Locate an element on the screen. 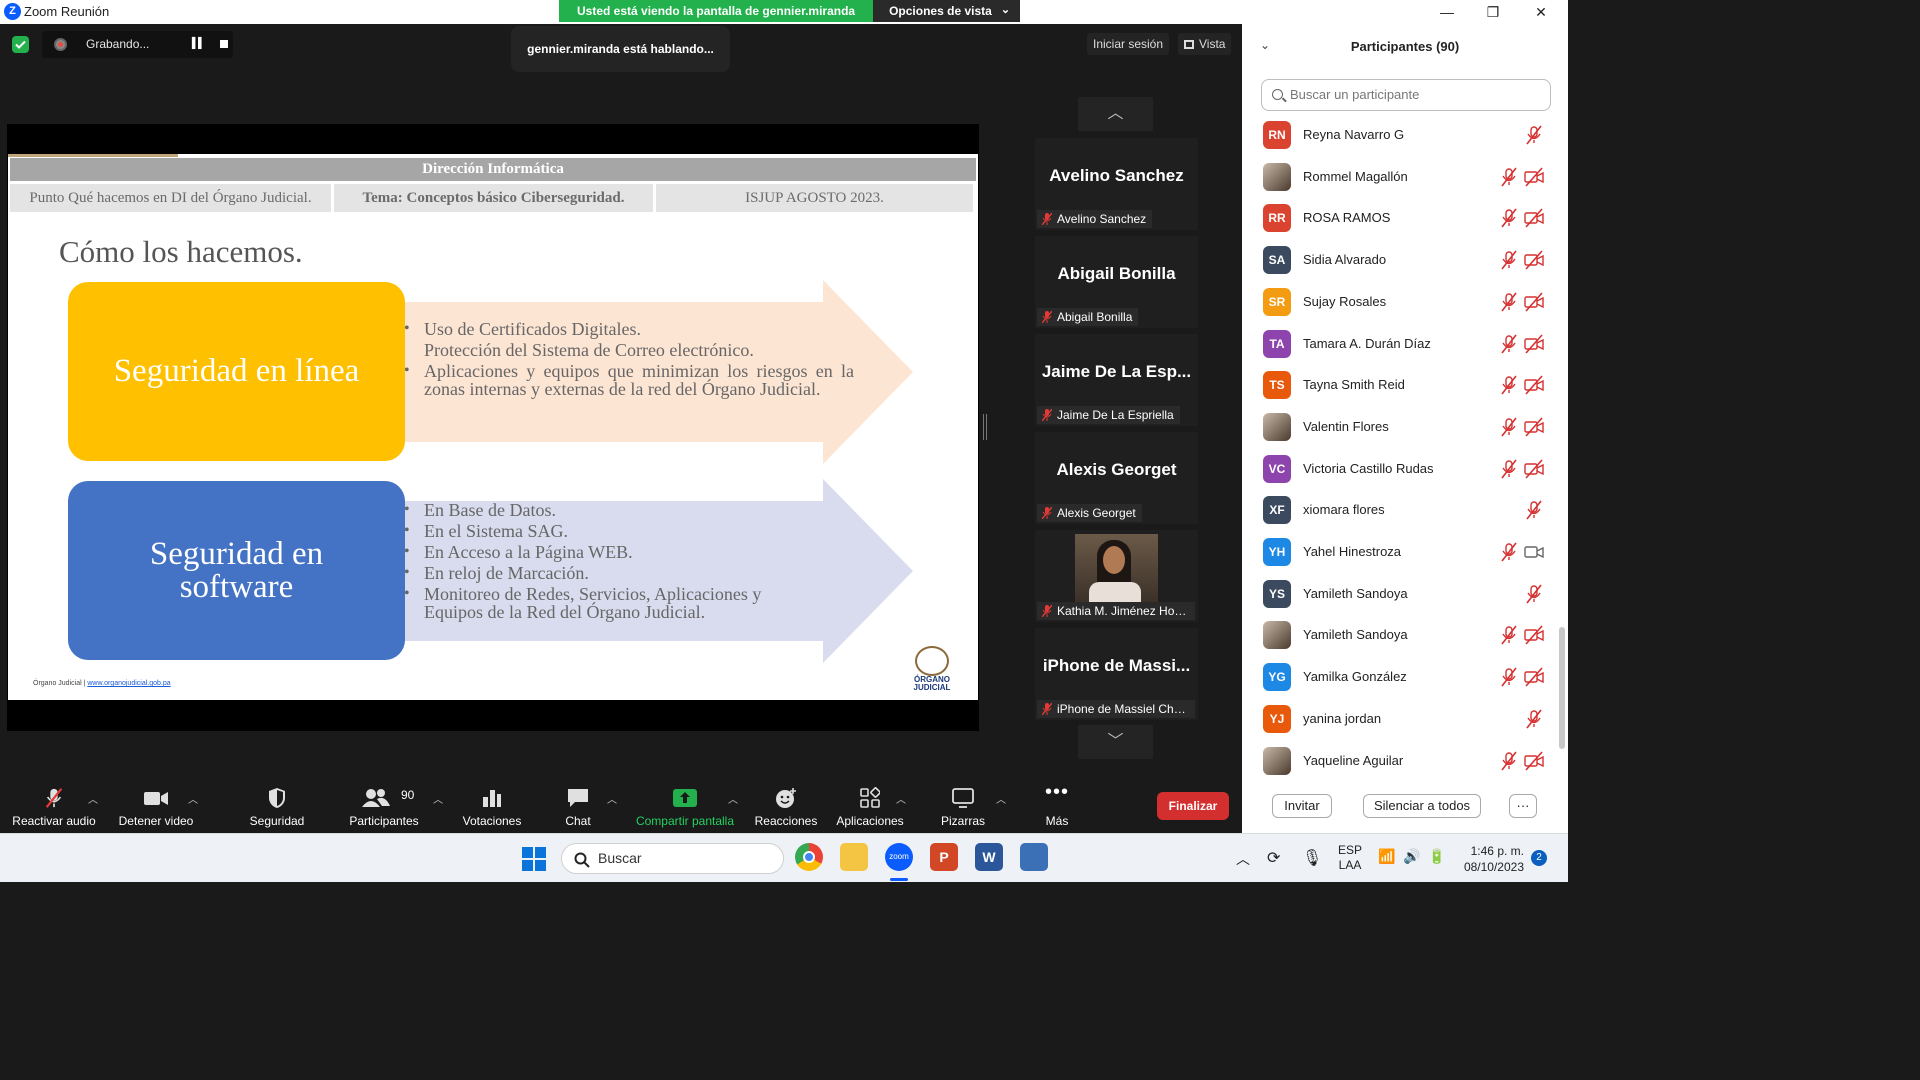  participant-row: TS Tayna Smith Reid is located at coordinates (1405, 385).